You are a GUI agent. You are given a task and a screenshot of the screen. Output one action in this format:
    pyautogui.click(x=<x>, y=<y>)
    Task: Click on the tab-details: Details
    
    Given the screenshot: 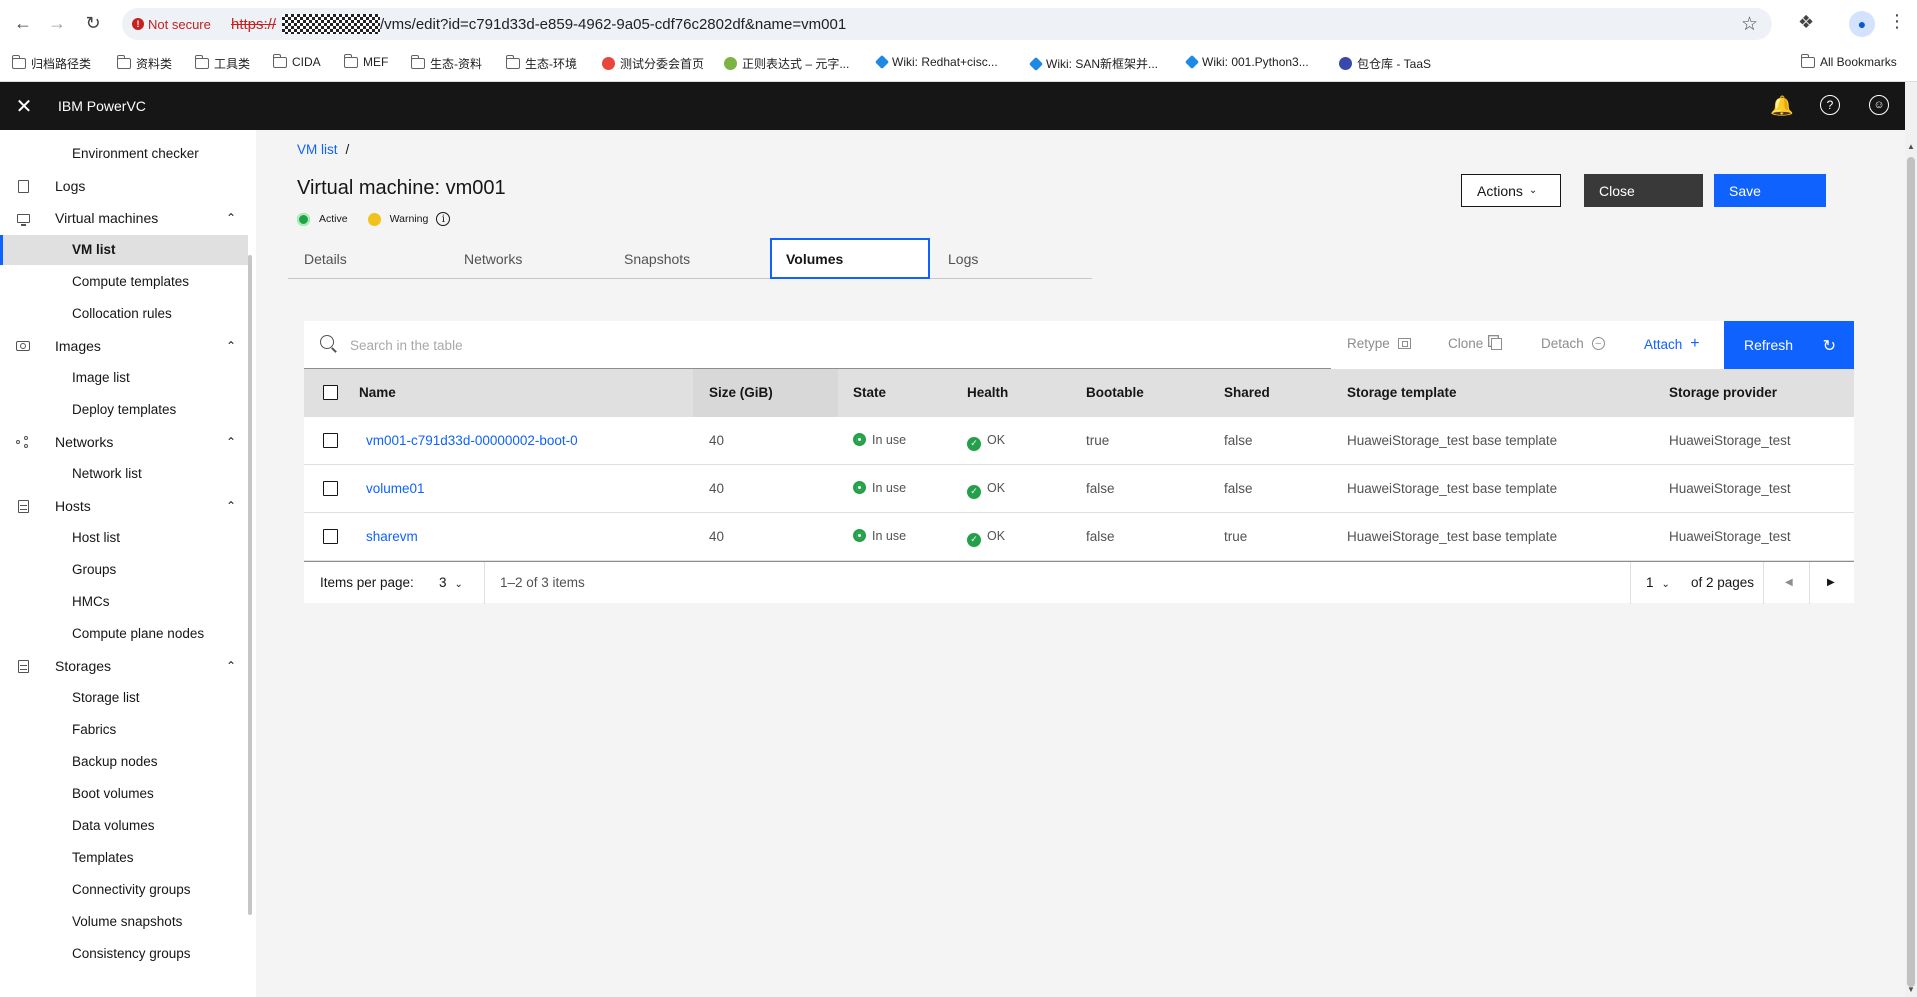 What is the action you would take?
    pyautogui.click(x=368, y=258)
    